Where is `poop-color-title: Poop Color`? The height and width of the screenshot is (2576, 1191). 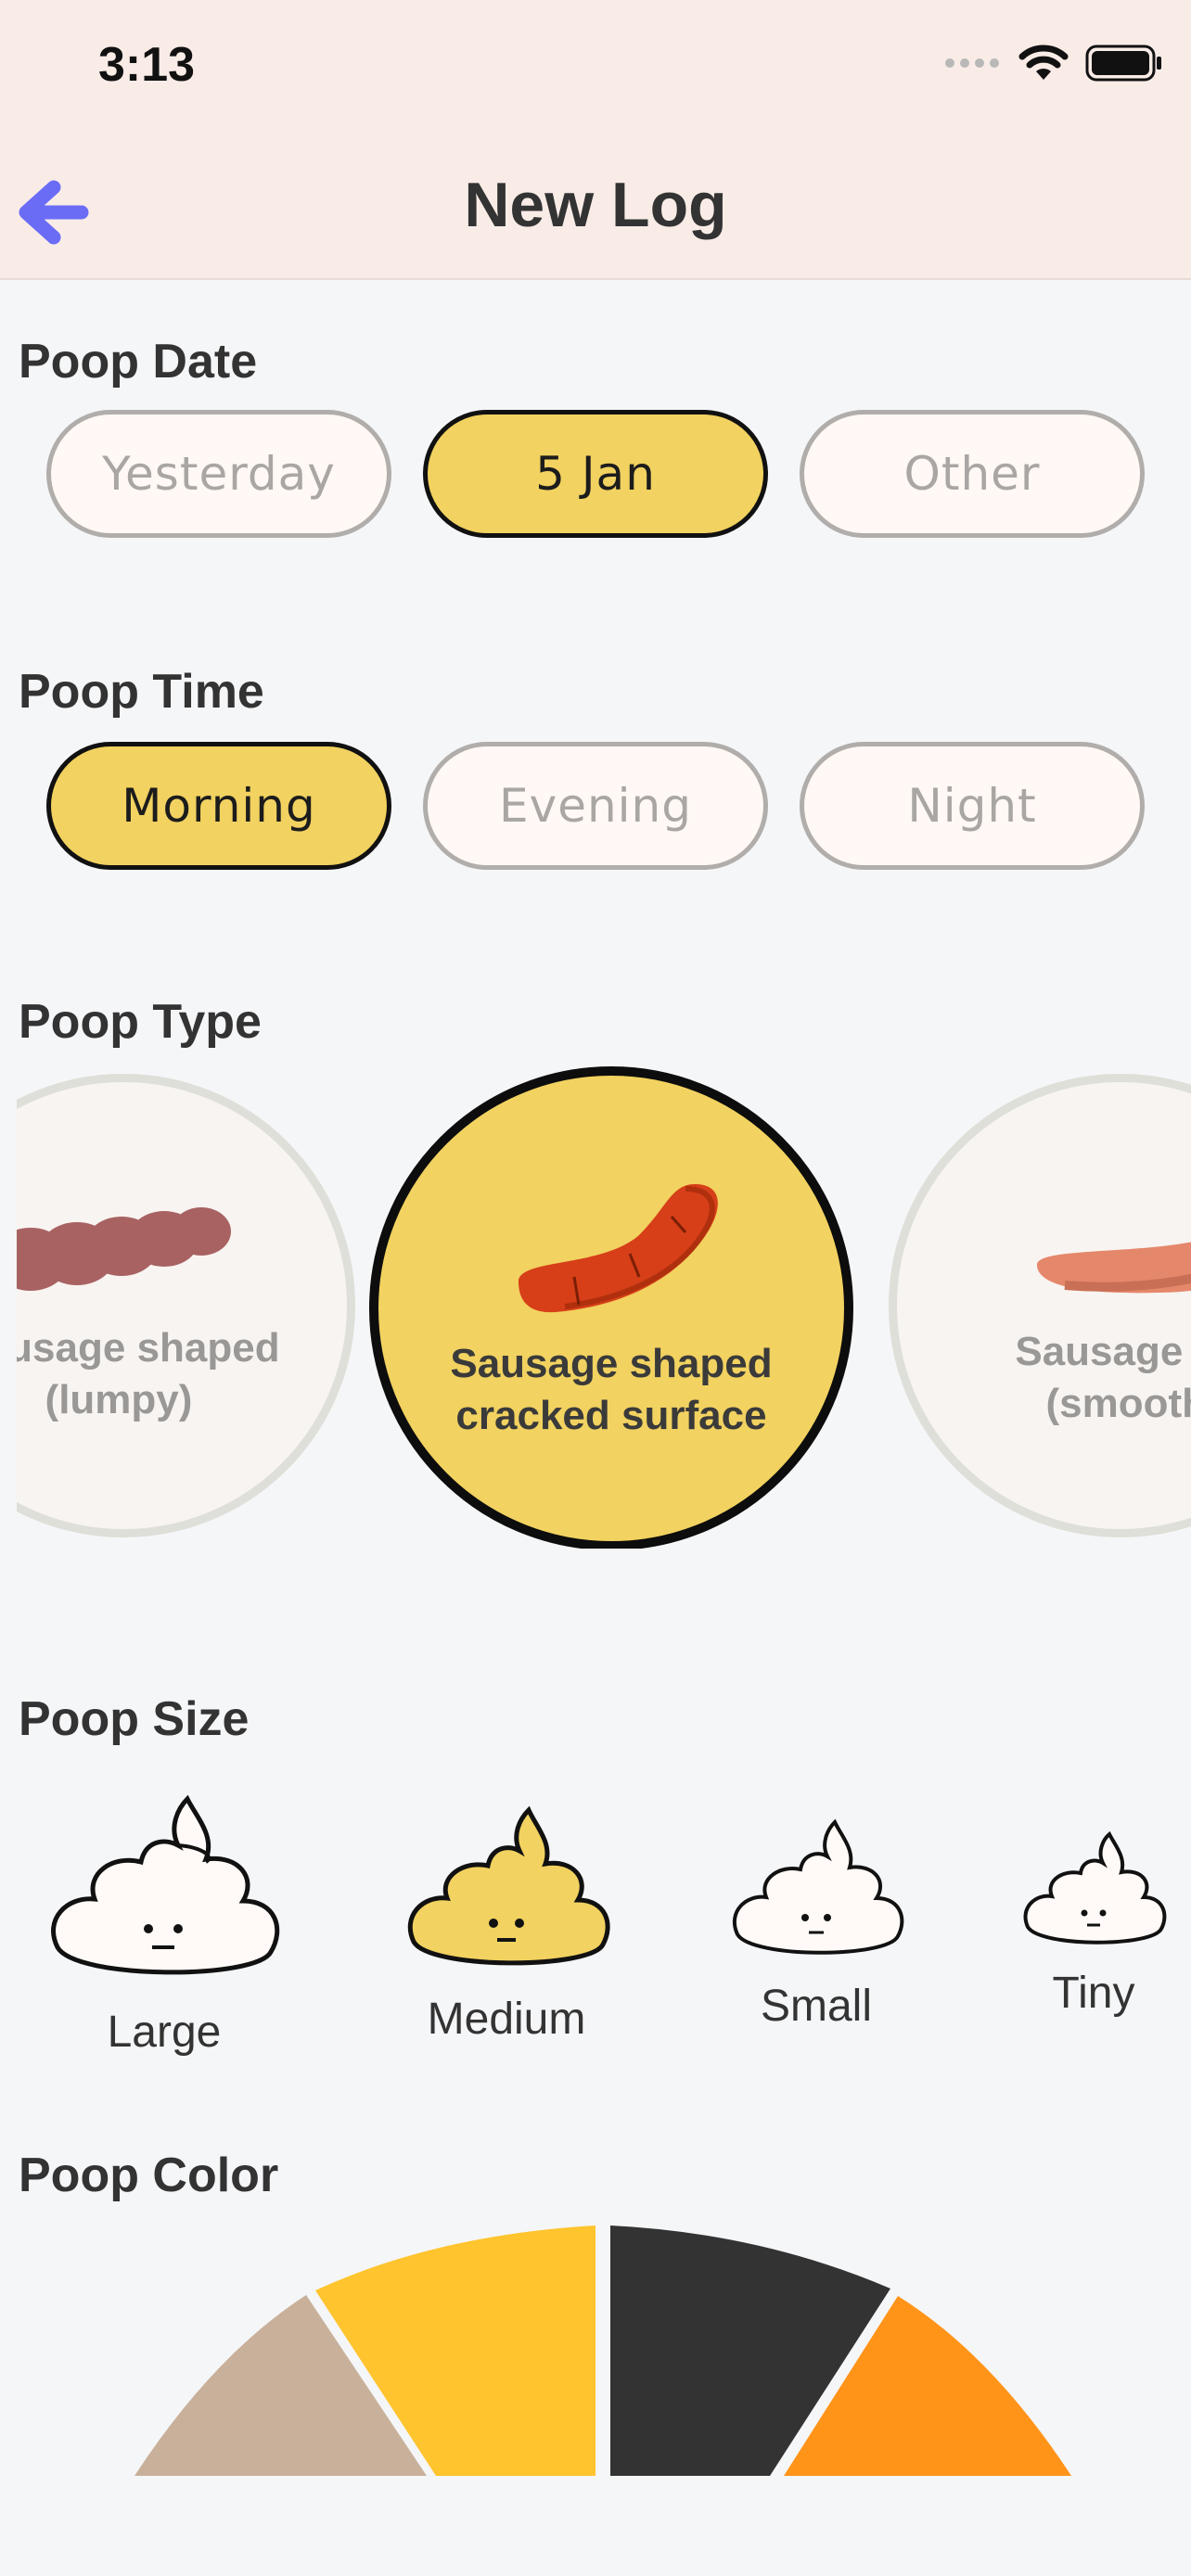 poop-color-title: Poop Color is located at coordinates (149, 2176).